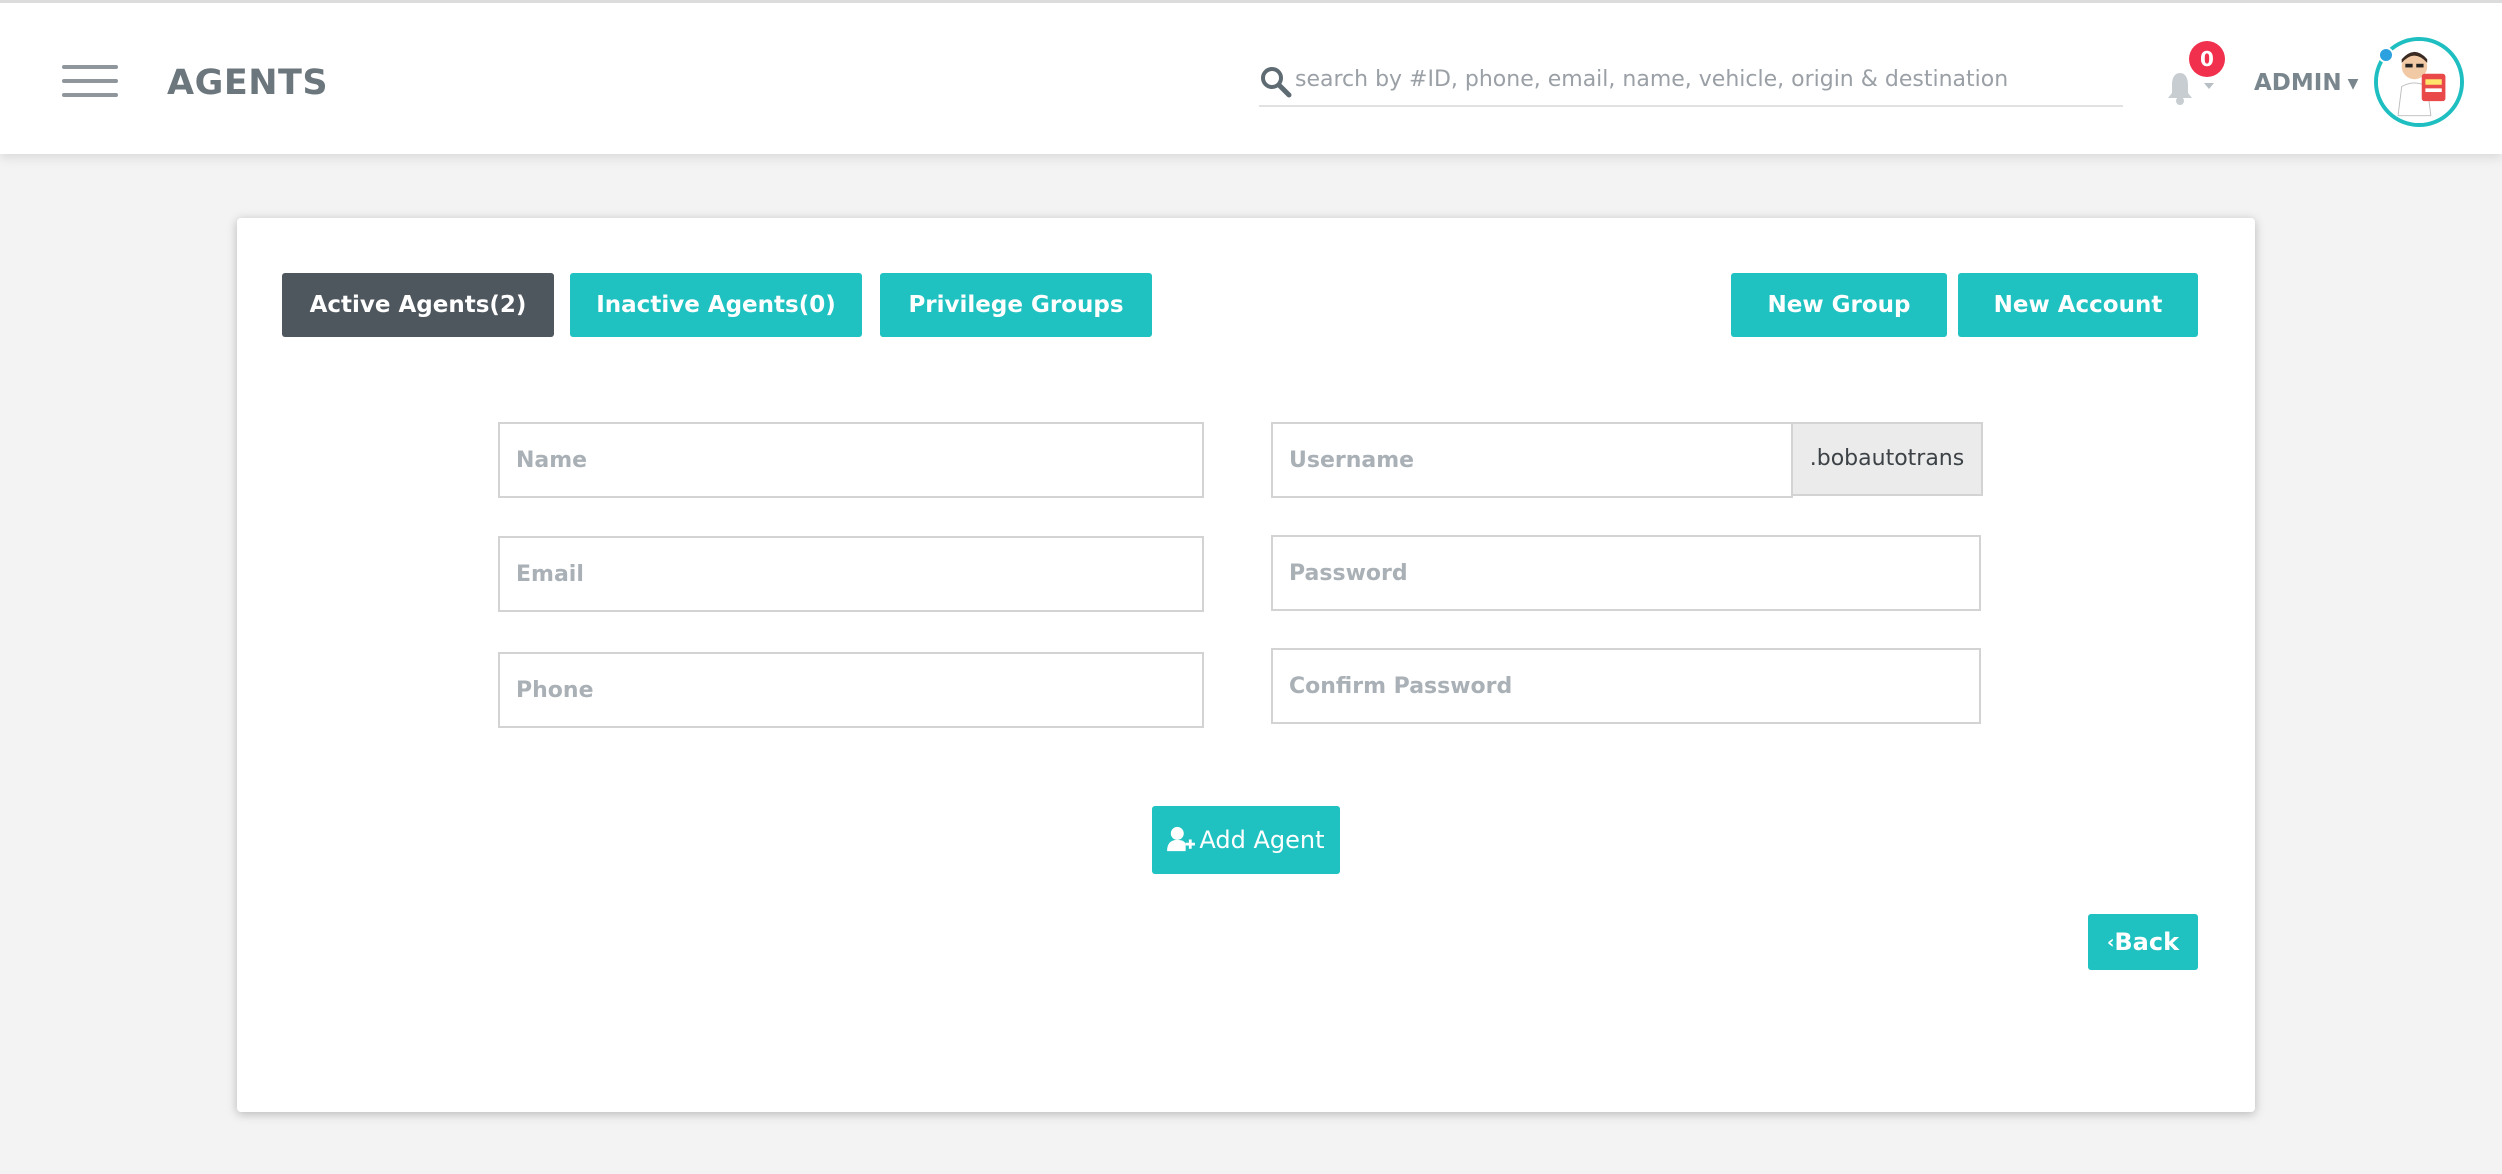  I want to click on username-suffix: .bobautotrans, so click(1887, 459).